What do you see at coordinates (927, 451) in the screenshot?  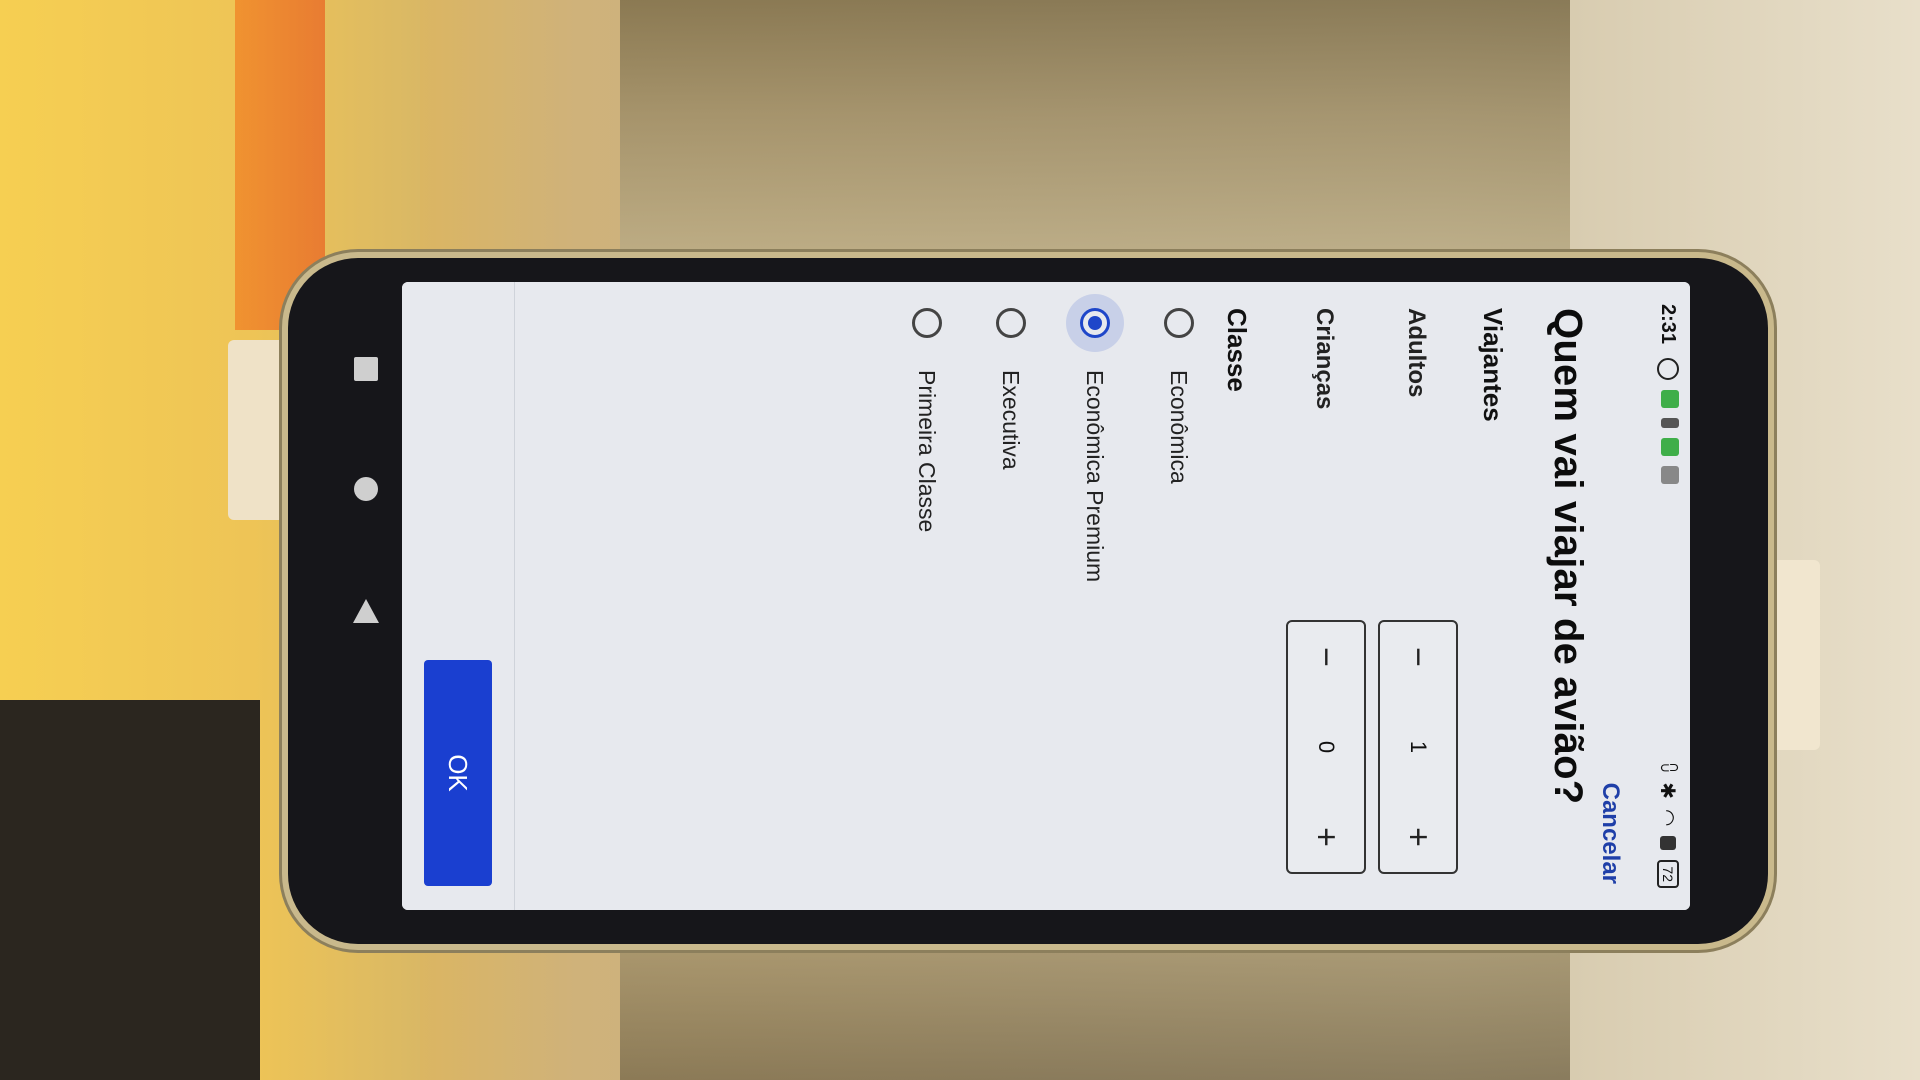 I see `class-option-label: Primeira Classe` at bounding box center [927, 451].